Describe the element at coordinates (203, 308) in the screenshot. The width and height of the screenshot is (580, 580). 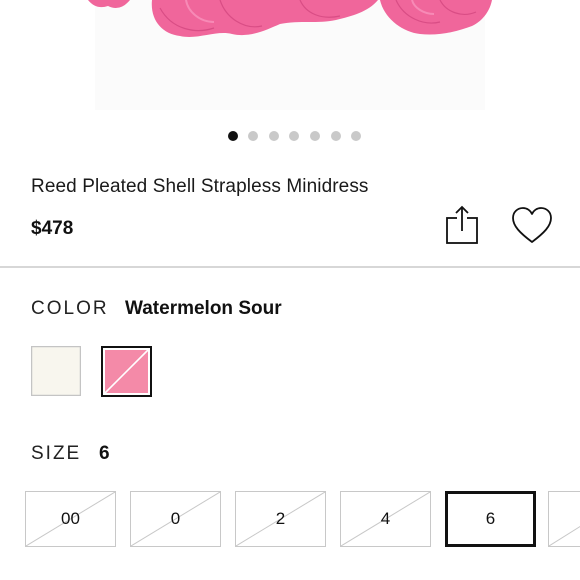
I see `selected-color-name: Watermelon Sour` at that location.